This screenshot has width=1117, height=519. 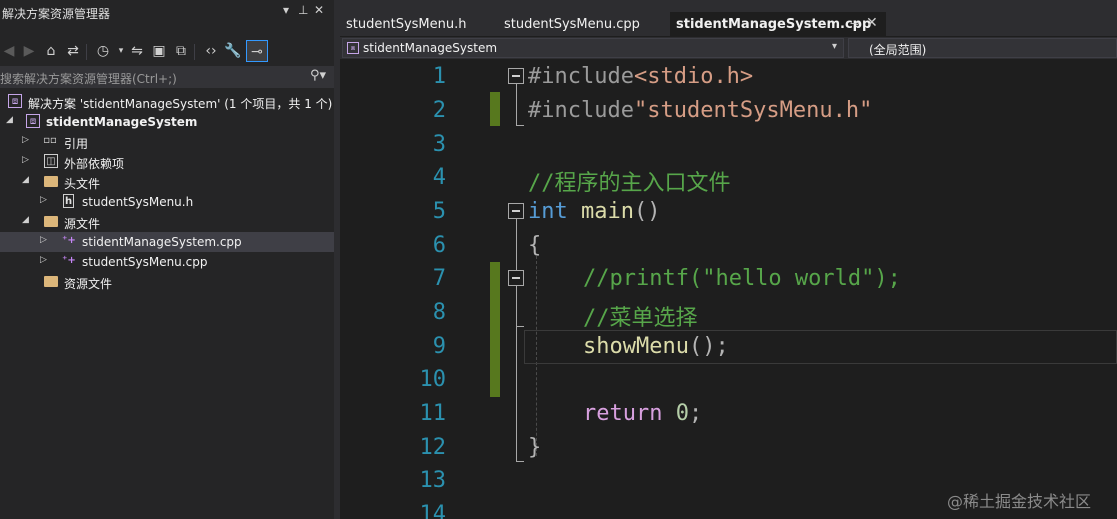 What do you see at coordinates (29, 51) in the screenshot?
I see `forward-icon: ▶` at bounding box center [29, 51].